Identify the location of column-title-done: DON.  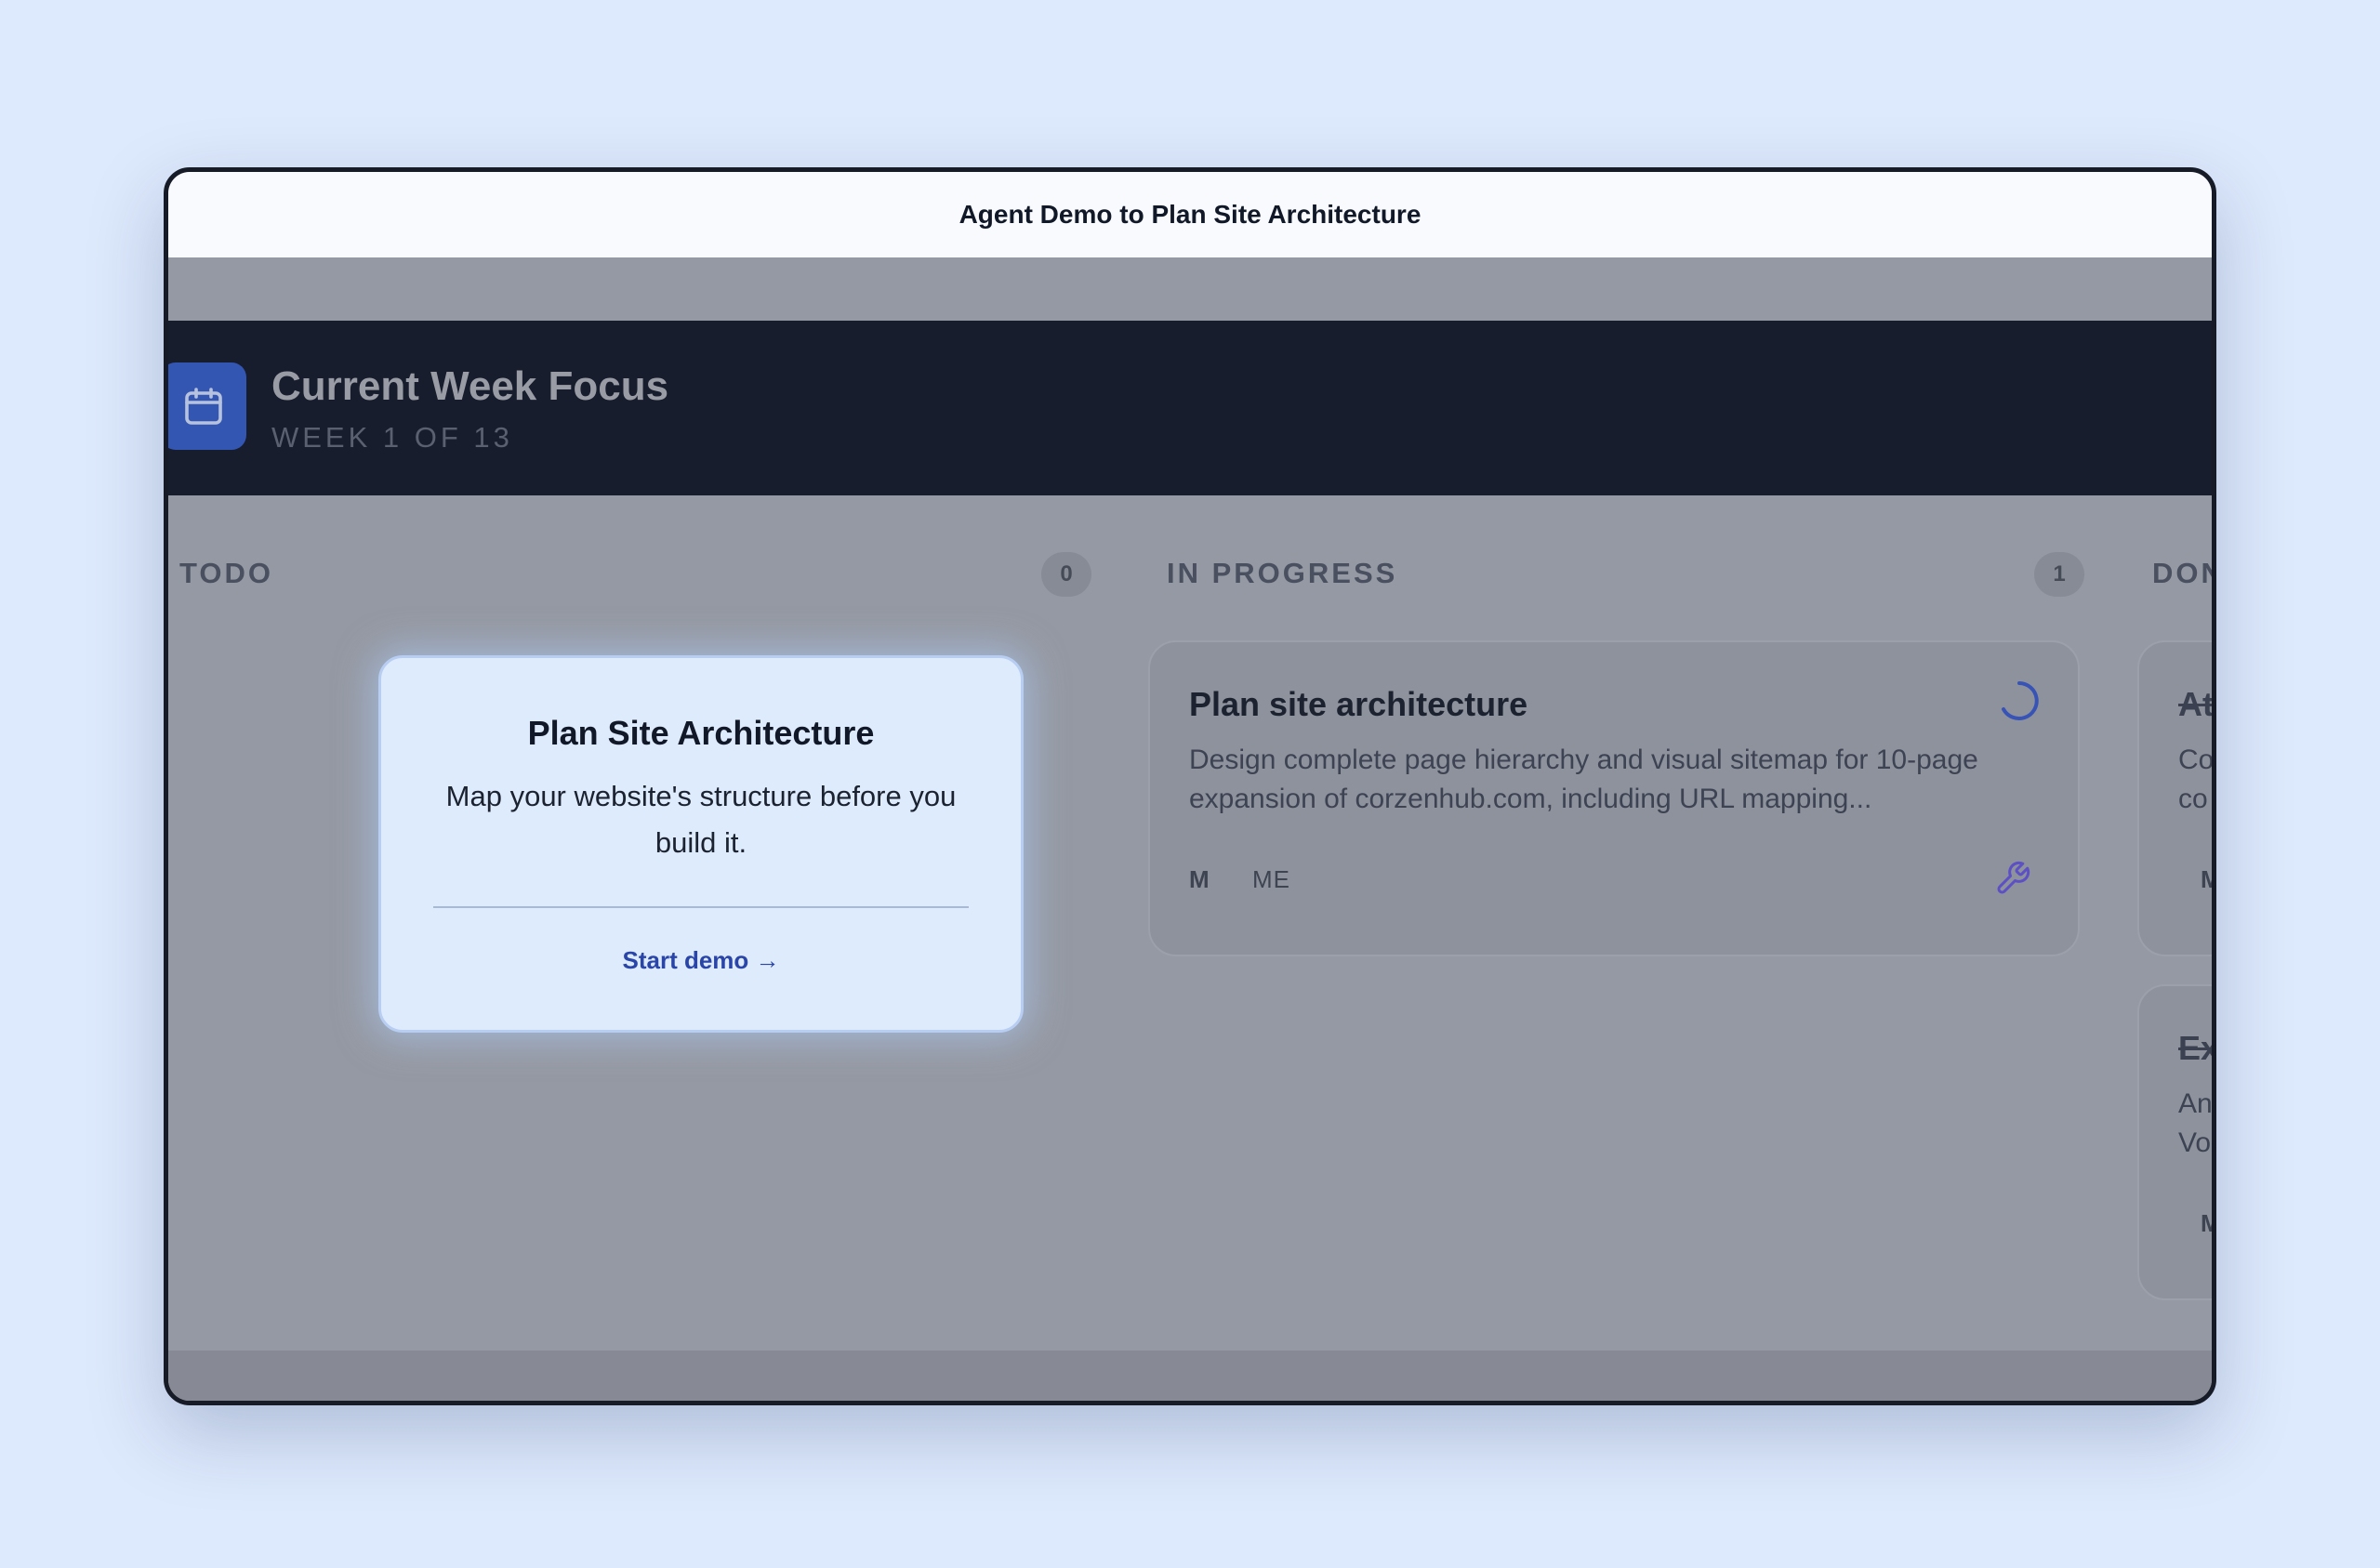
(2182, 573).